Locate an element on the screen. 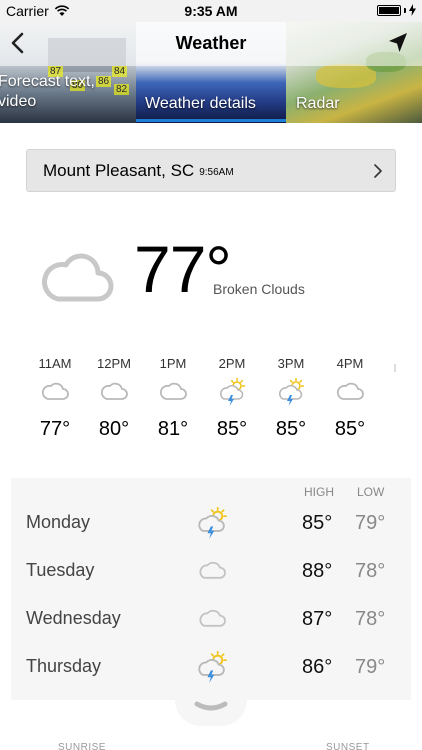 The image size is (422, 750). day-name: Wednesday is located at coordinates (73, 618).